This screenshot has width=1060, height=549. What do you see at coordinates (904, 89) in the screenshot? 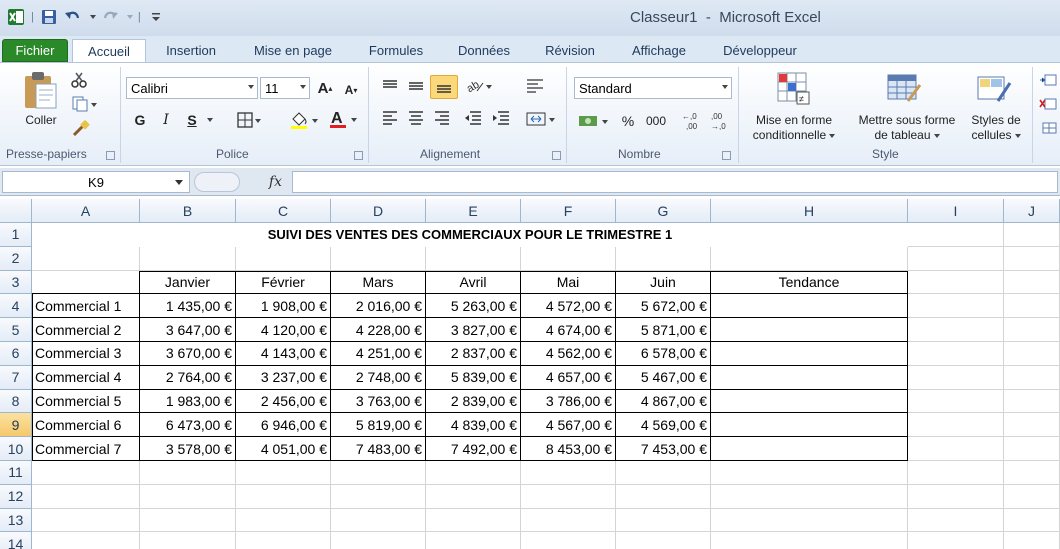
I see `format-as-table-icon` at bounding box center [904, 89].